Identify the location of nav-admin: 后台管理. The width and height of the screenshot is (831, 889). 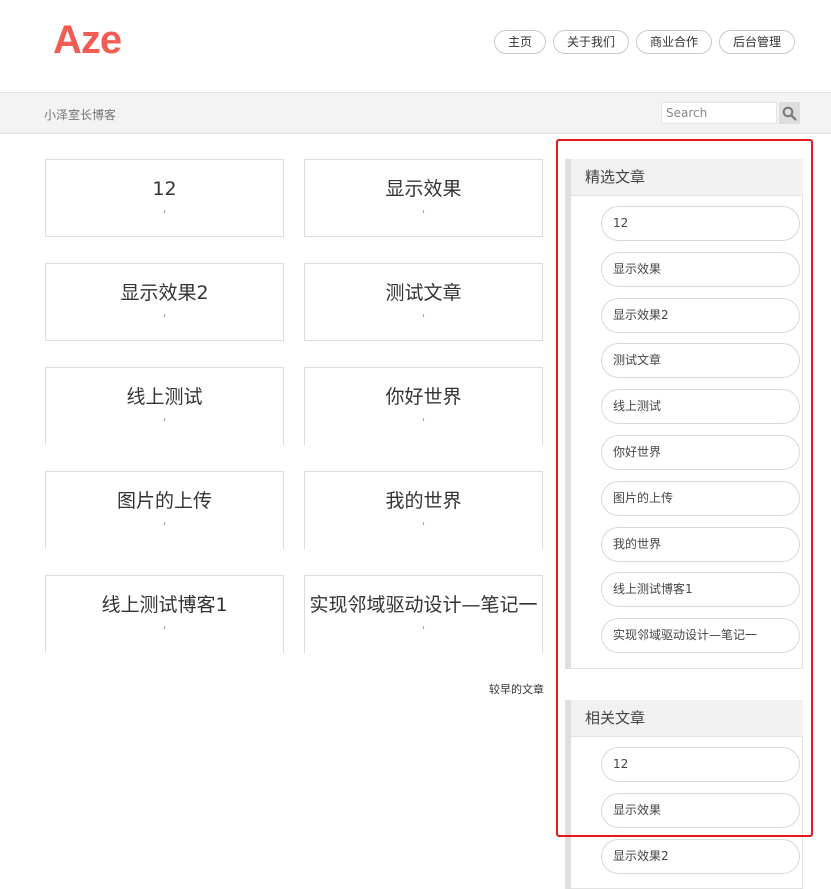
(756, 42).